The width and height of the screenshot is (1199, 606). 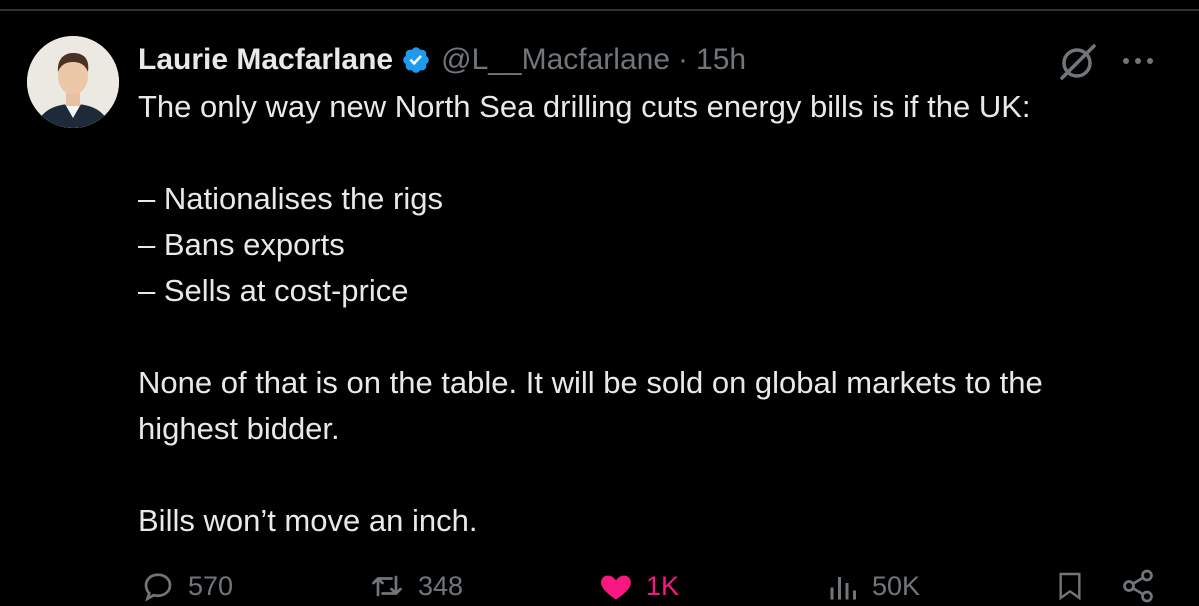 I want to click on tweet-line: highest bidder., so click(x=239, y=428).